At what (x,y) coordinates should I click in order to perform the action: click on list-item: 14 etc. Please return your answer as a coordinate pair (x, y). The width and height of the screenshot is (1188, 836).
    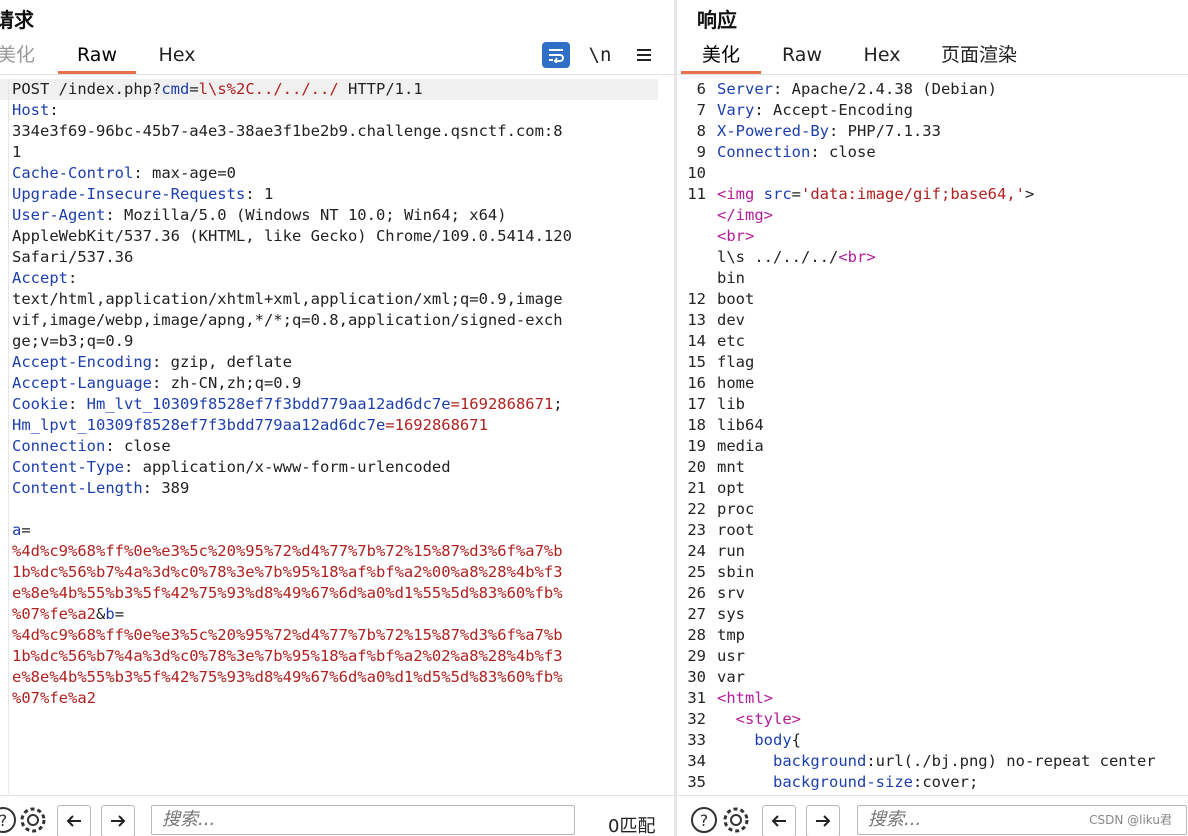
    Looking at the image, I should click on (932, 341).